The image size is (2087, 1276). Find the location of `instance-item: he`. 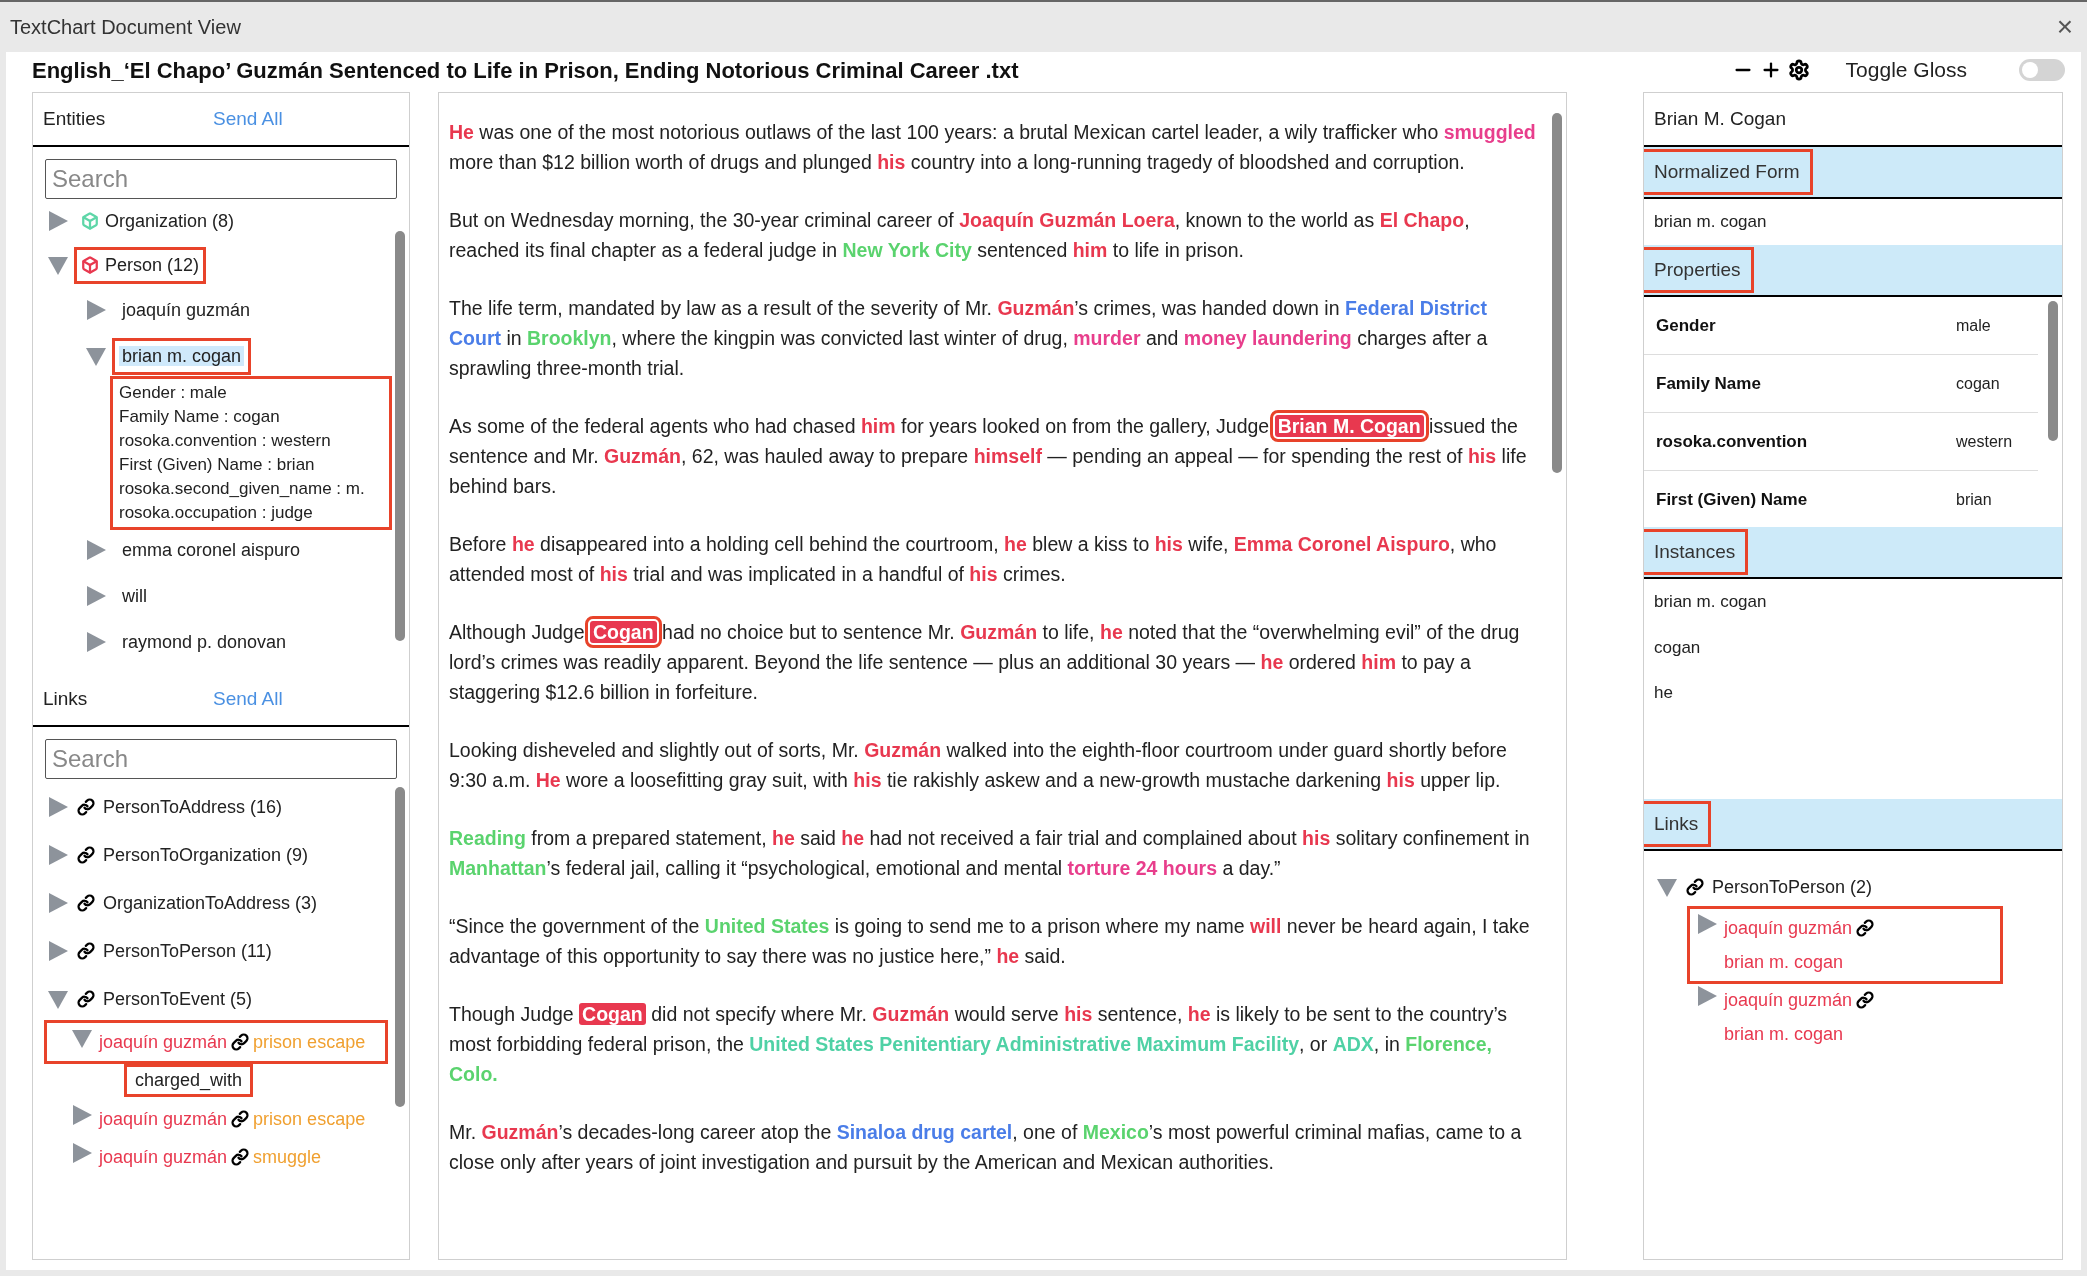

instance-item: he is located at coordinates (1853, 693).